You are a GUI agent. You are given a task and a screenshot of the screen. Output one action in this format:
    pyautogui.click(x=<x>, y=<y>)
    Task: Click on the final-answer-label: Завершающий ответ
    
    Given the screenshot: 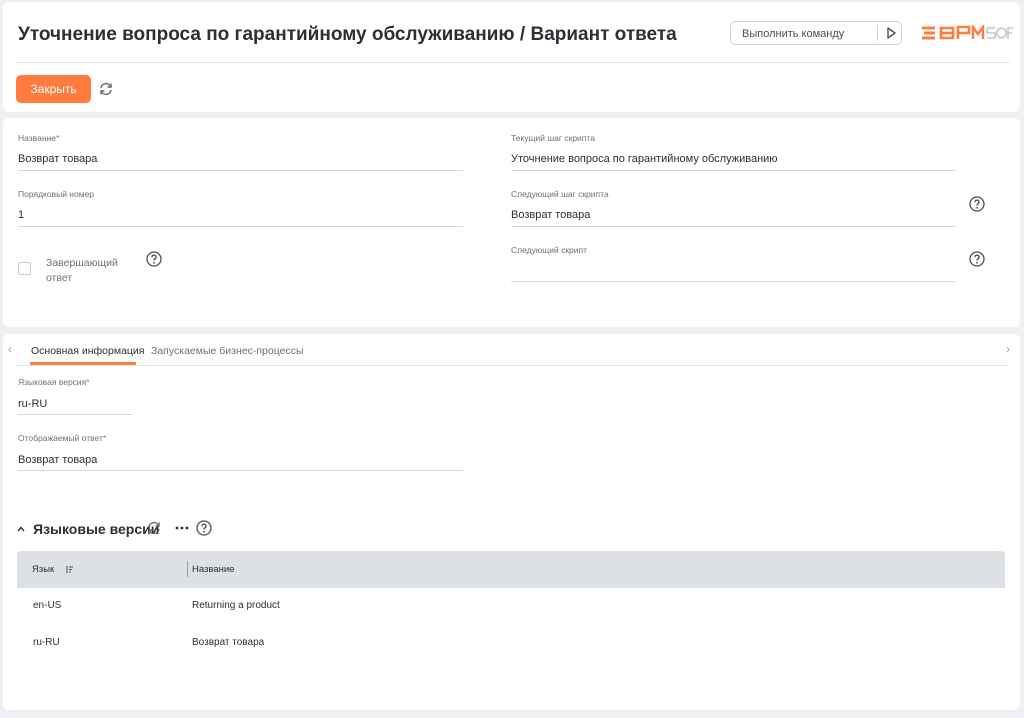 What is the action you would take?
    pyautogui.click(x=82, y=270)
    